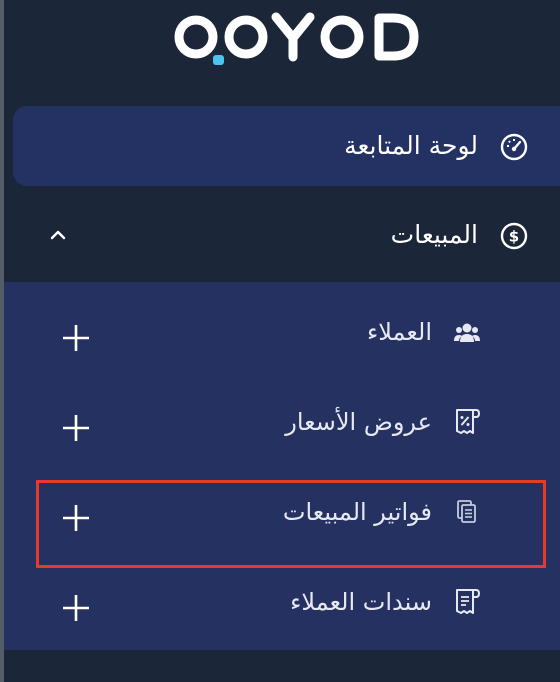  I want to click on sidebar-item-dashboard-label: لوحة المتابعة, so click(411, 145).